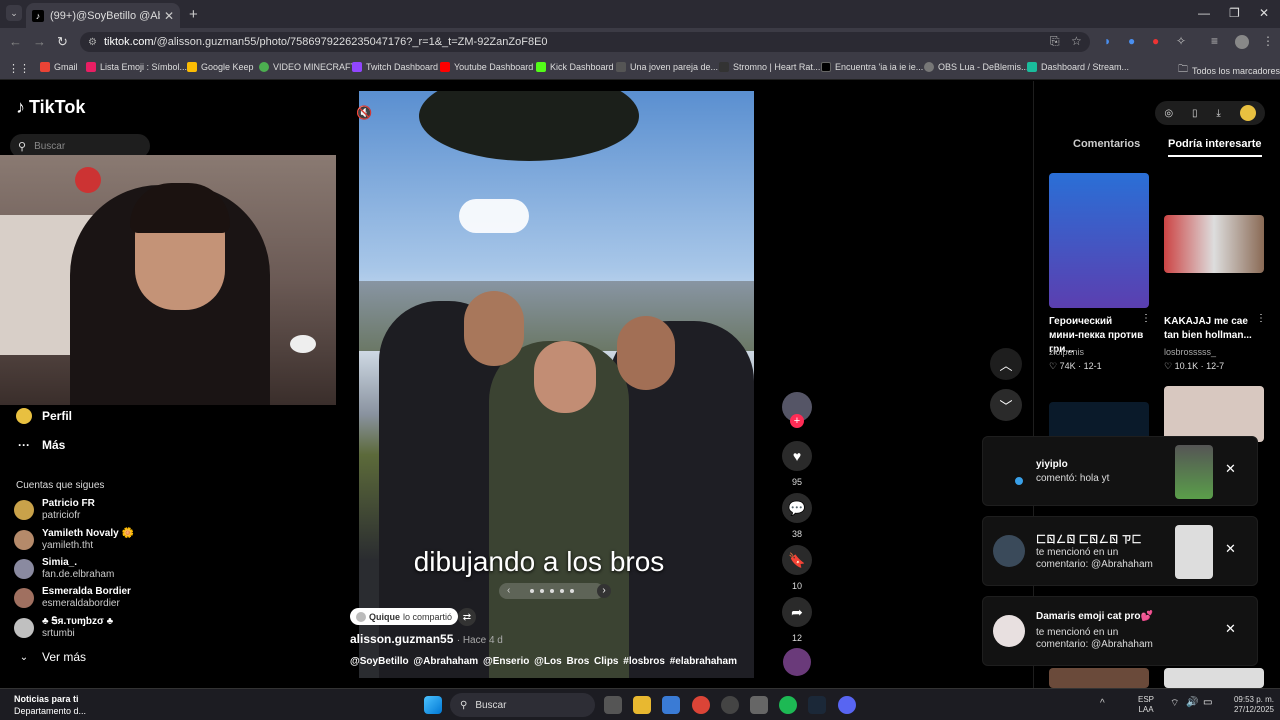 This screenshot has height=720, width=1280. I want to click on windows-start-icon, so click(433, 705).